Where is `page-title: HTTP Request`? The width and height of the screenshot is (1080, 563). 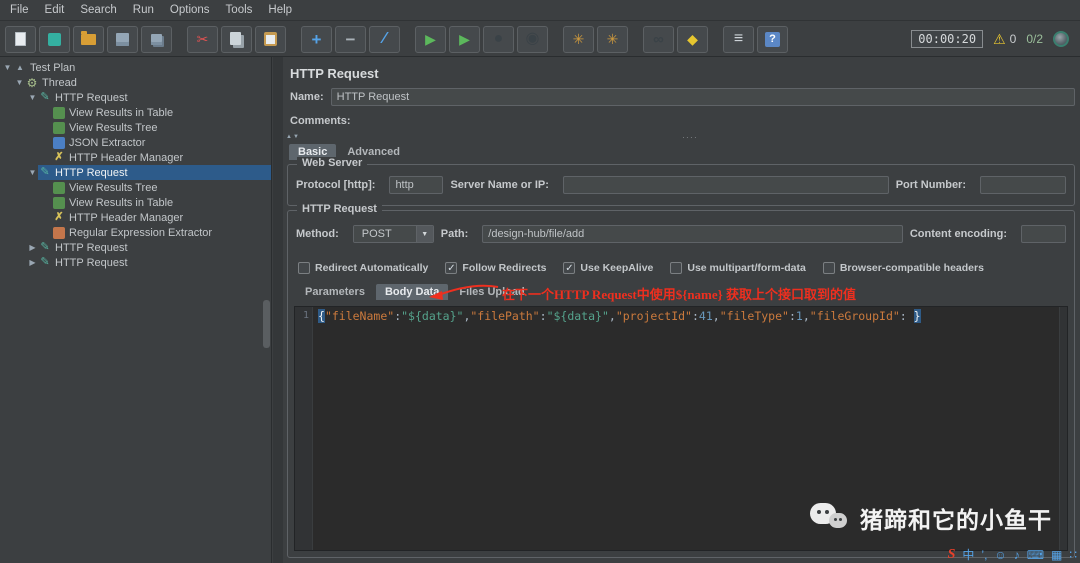 page-title: HTTP Request is located at coordinates (334, 73).